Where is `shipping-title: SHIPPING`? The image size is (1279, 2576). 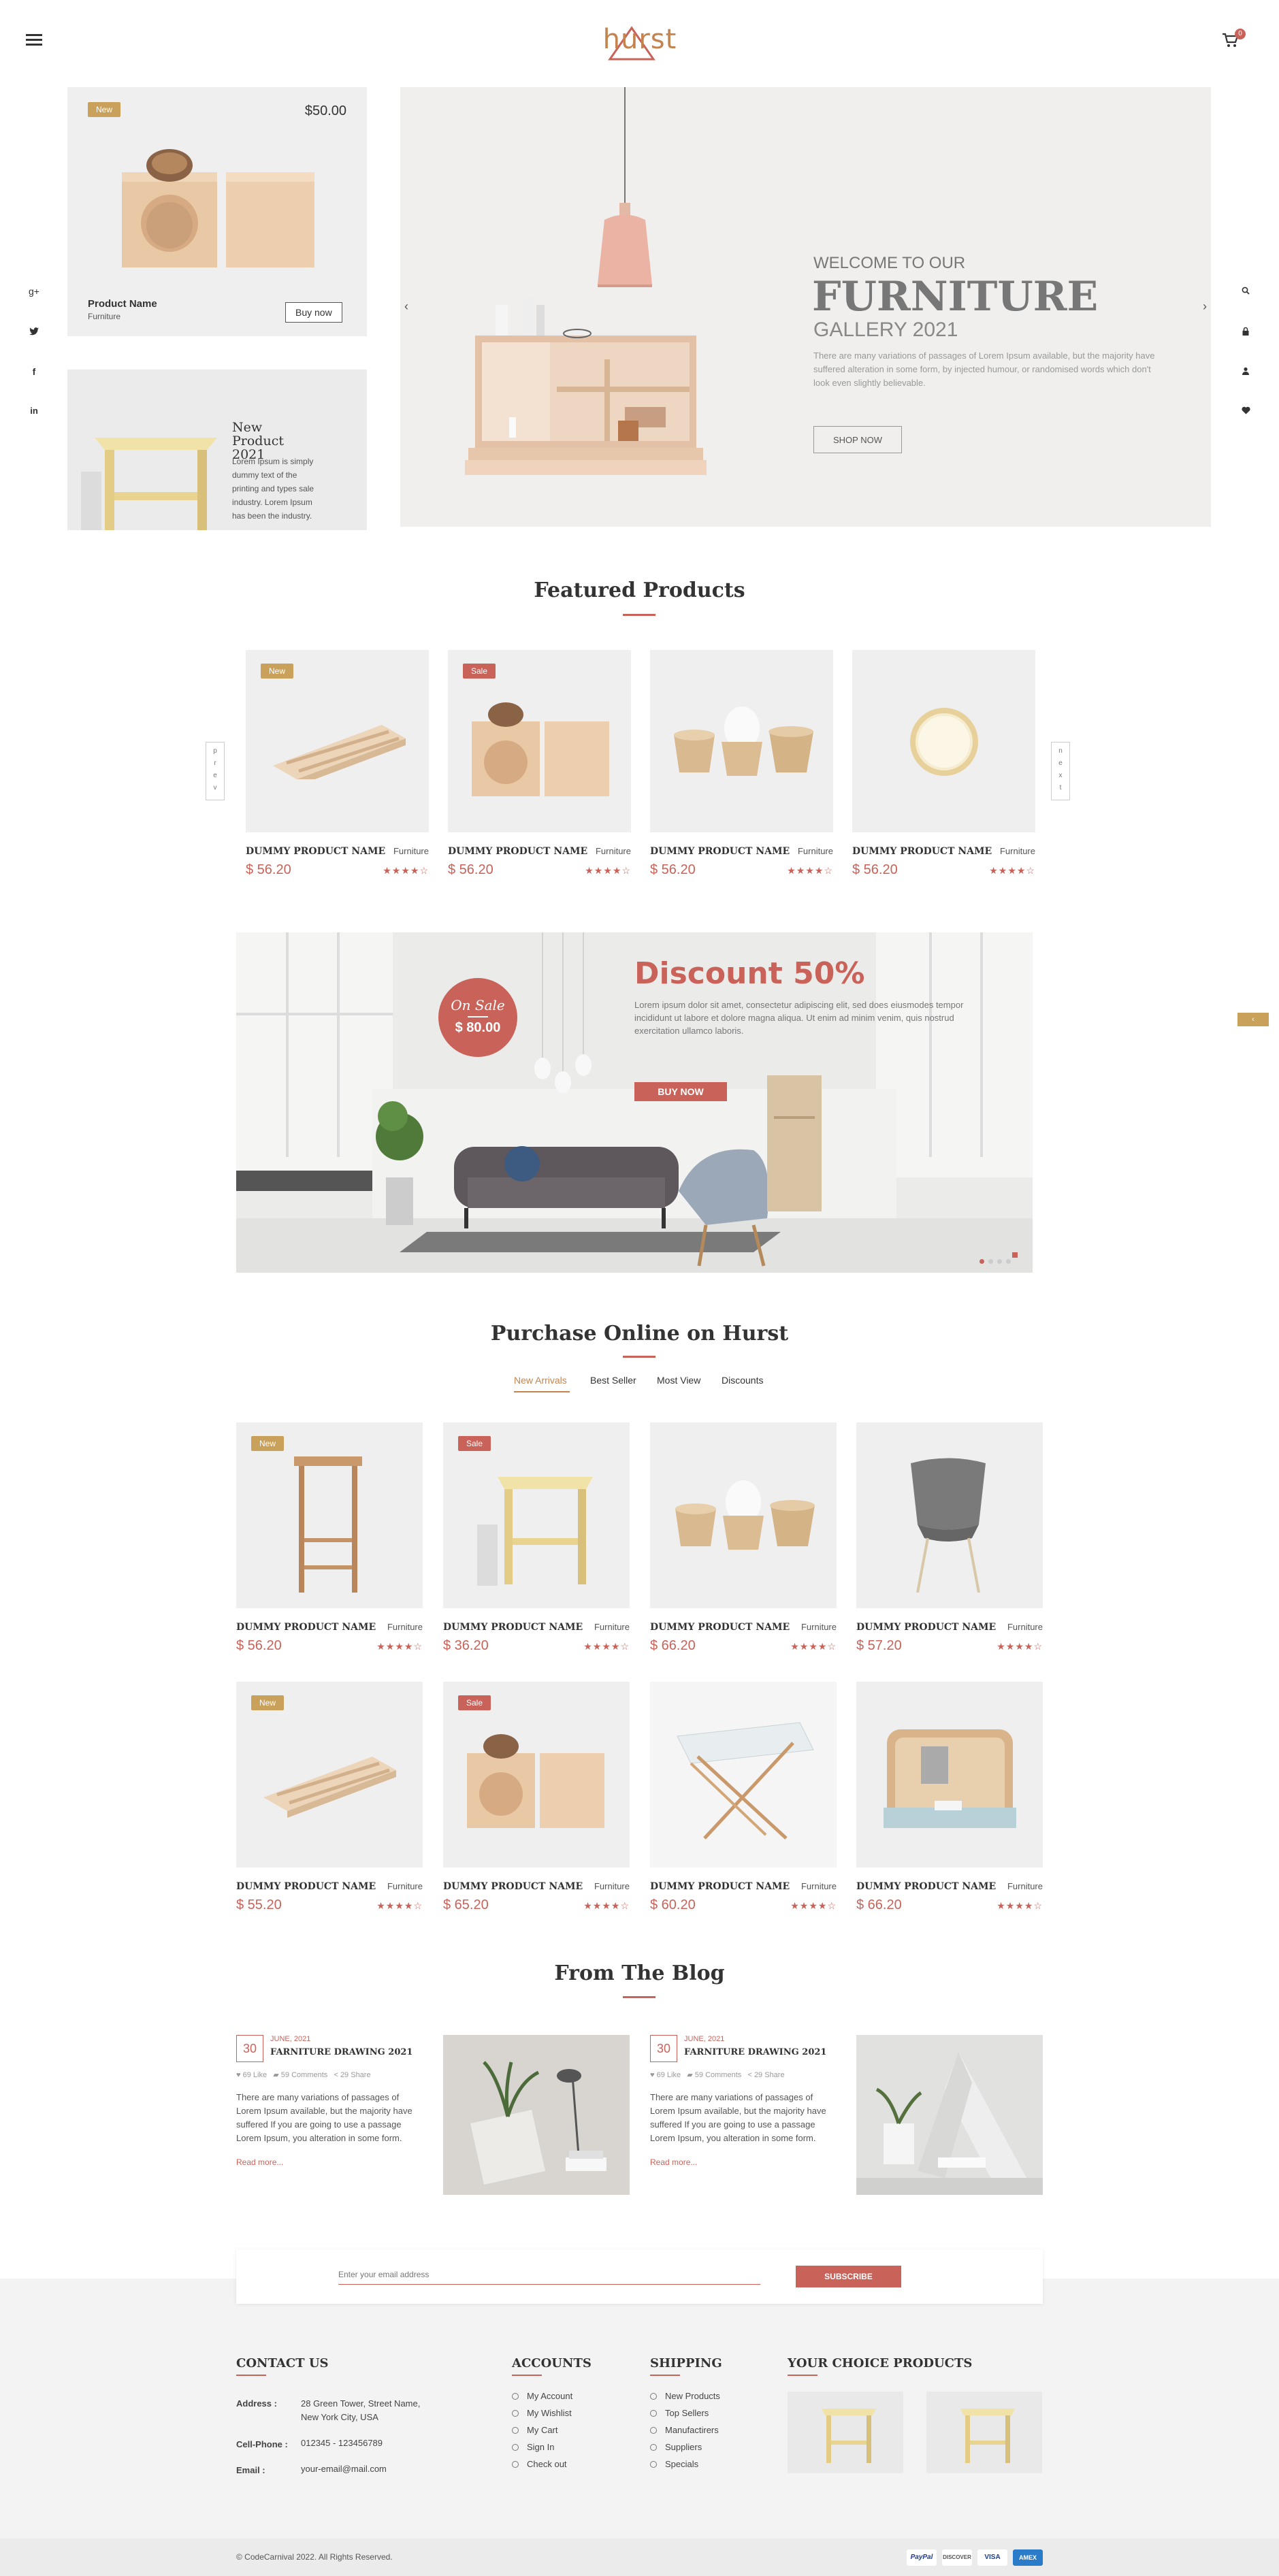 shipping-title: SHIPPING is located at coordinates (686, 2363).